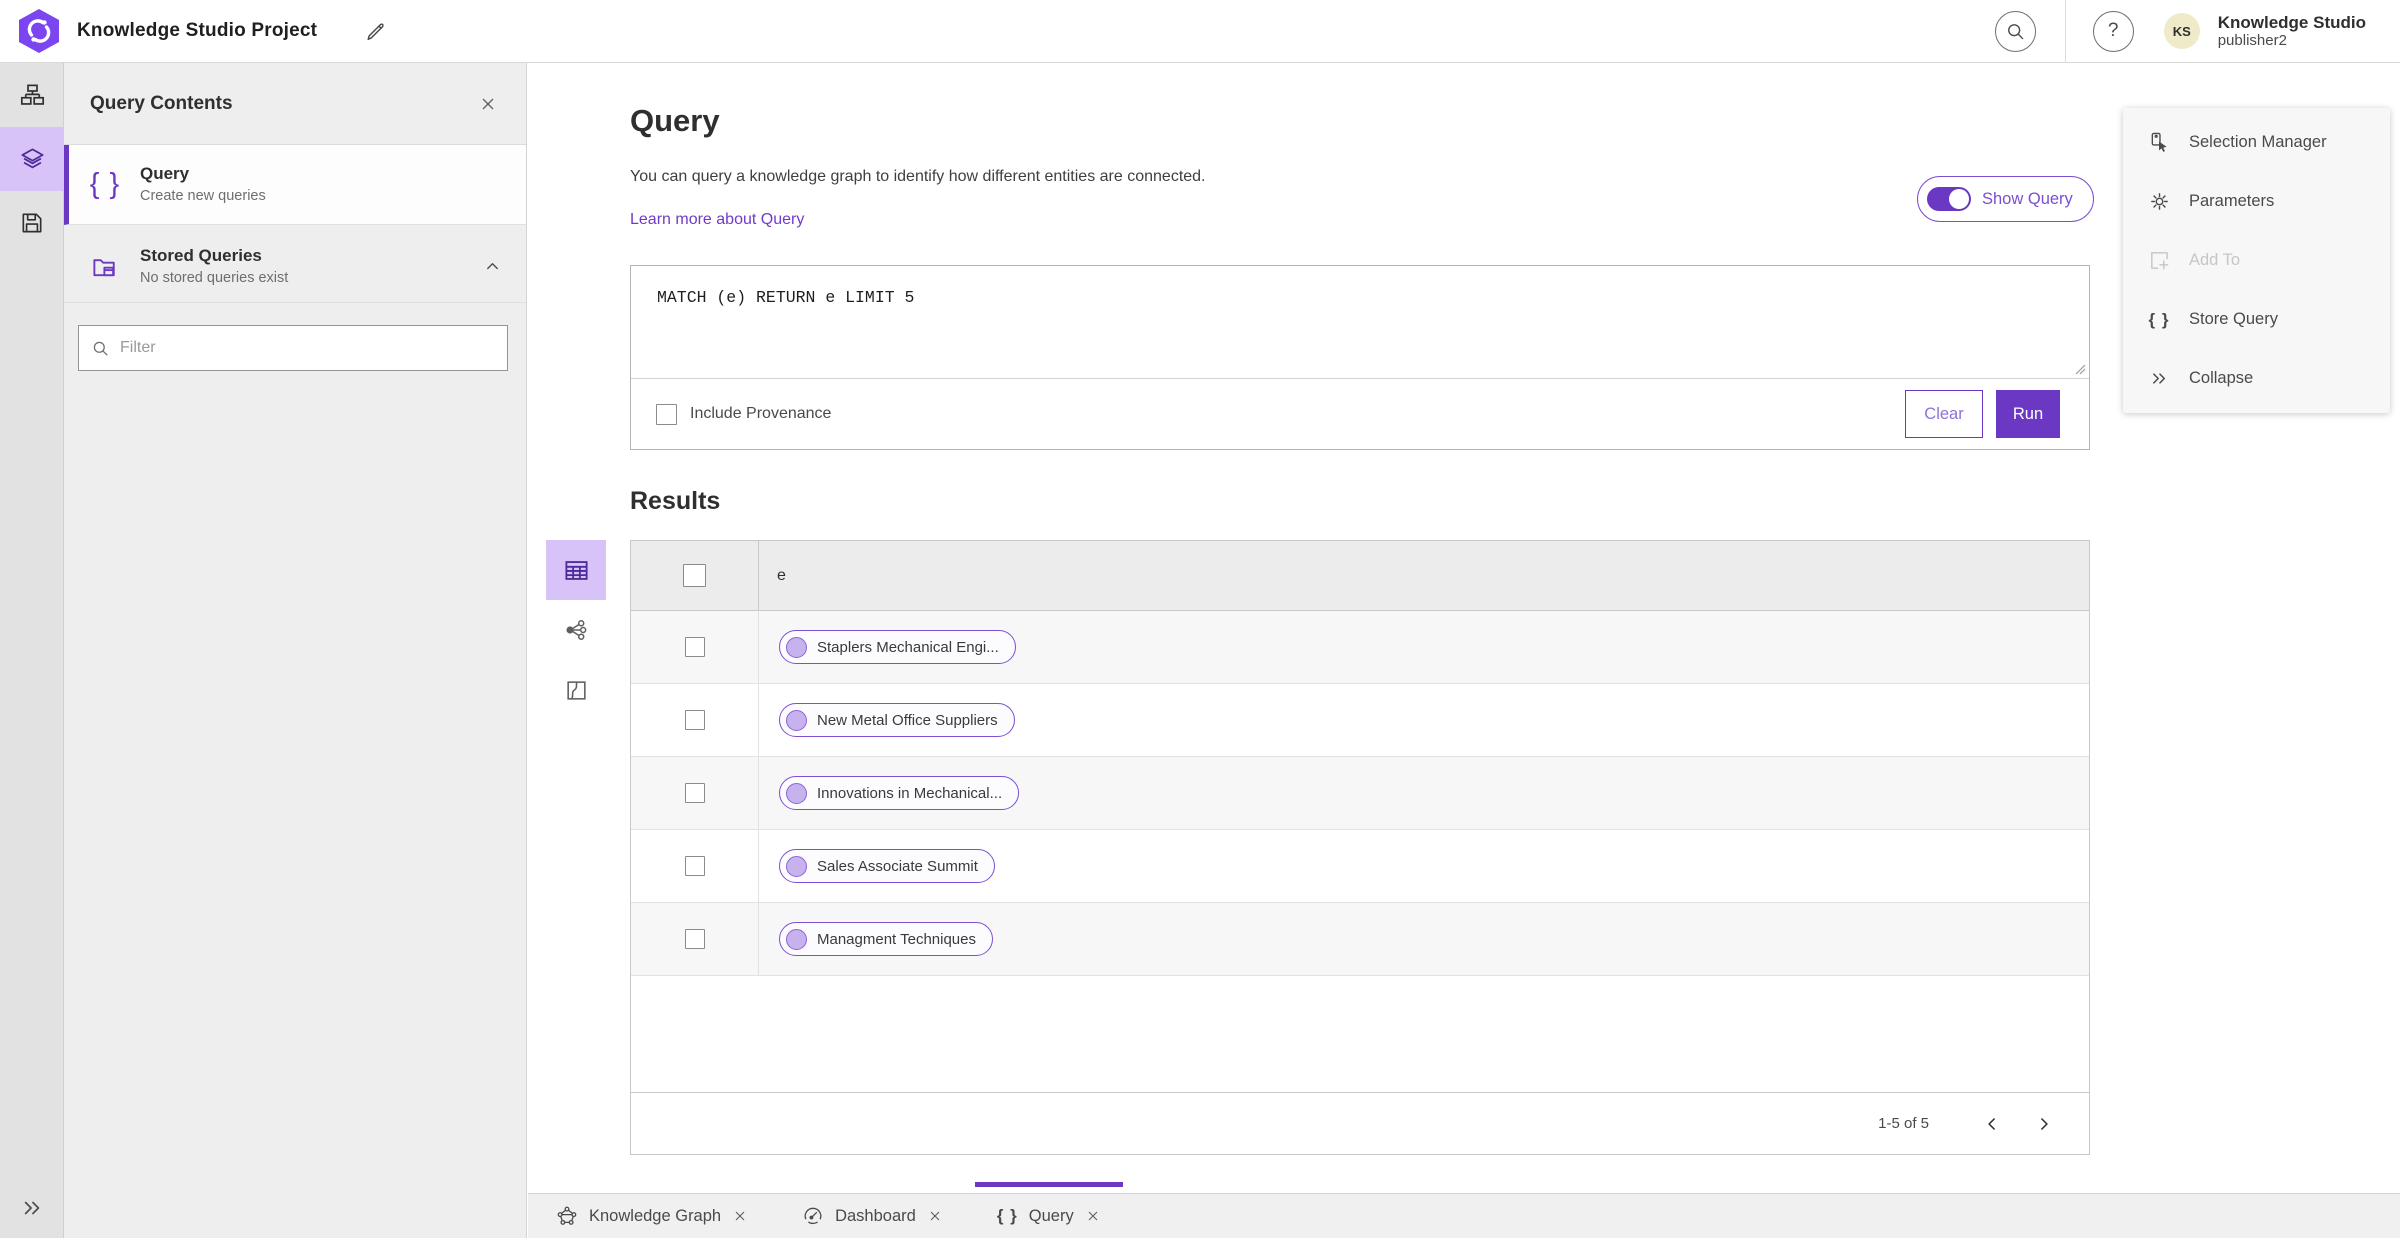 The height and width of the screenshot is (1238, 2400). What do you see at coordinates (295, 267) in the screenshot?
I see `panel-item-stored-queries: Stored Queries No stored queries exist` at bounding box center [295, 267].